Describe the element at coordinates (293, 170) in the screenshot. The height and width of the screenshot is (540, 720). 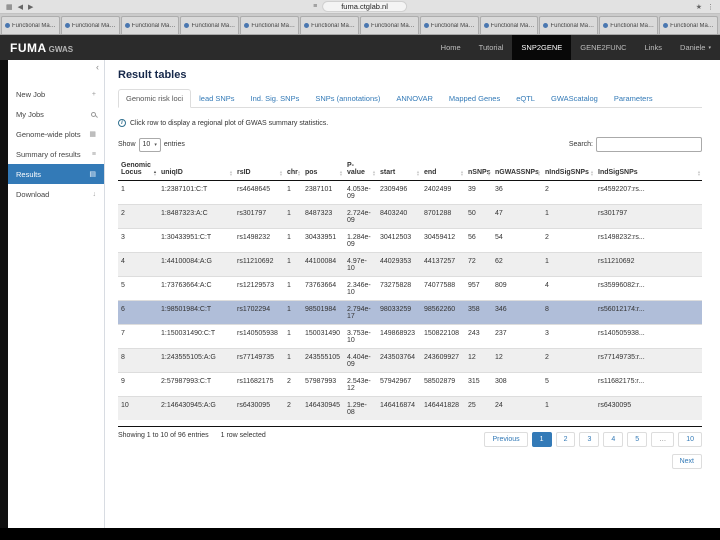
I see `column-header-chr: chr ▲ ▼` at that location.